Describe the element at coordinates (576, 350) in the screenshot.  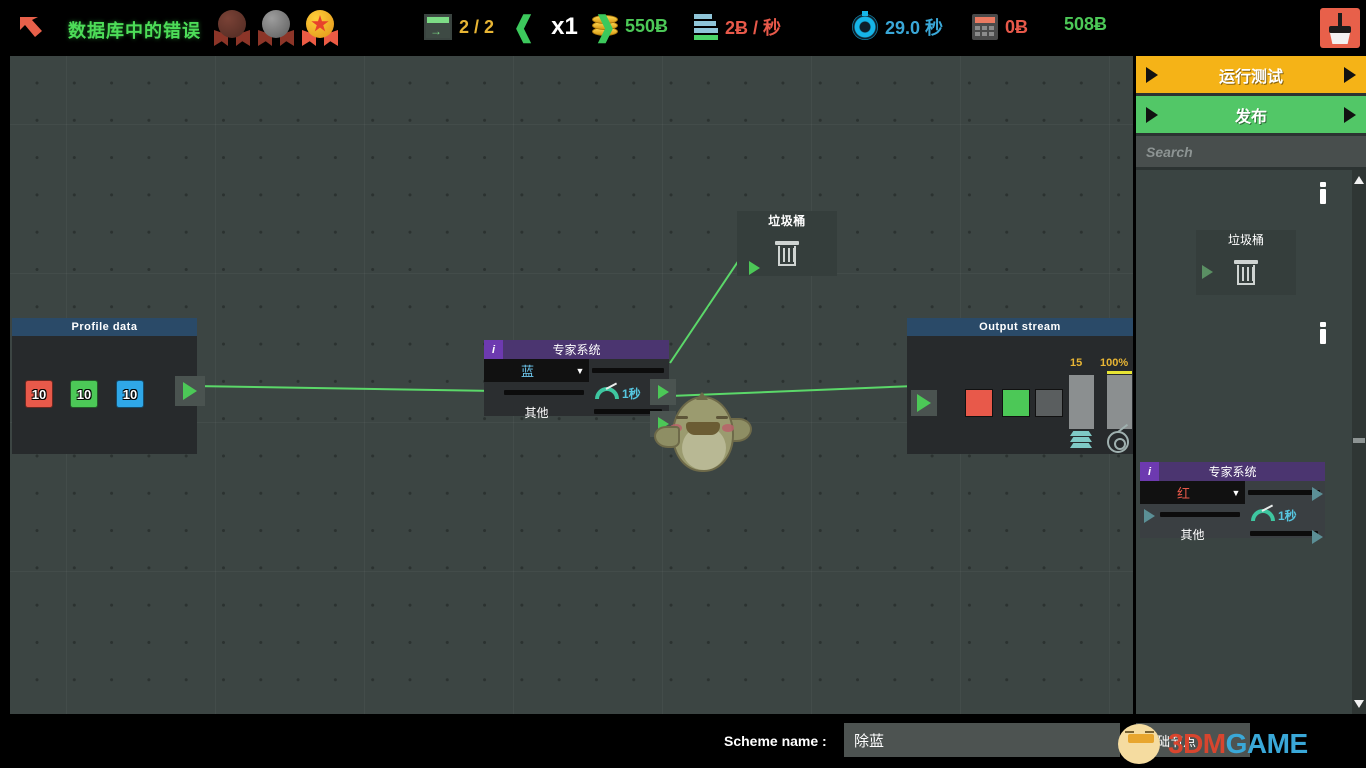
I see `node-title: 专家系统` at that location.